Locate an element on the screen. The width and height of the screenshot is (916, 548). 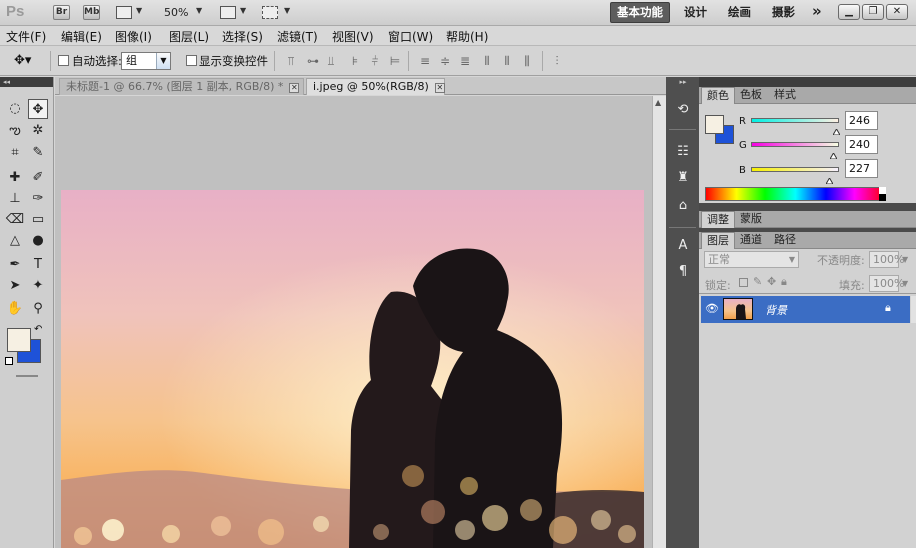
green-slider is located at coordinates (795, 144).